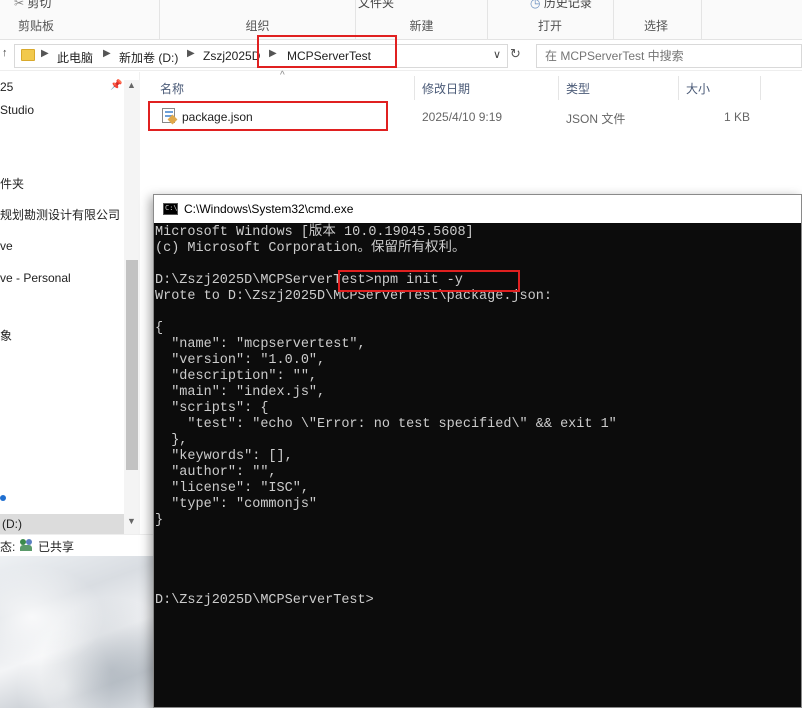 The width and height of the screenshot is (802, 708). What do you see at coordinates (282, 75) in the screenshot?
I see `sort-up-icon: ^` at bounding box center [282, 75].